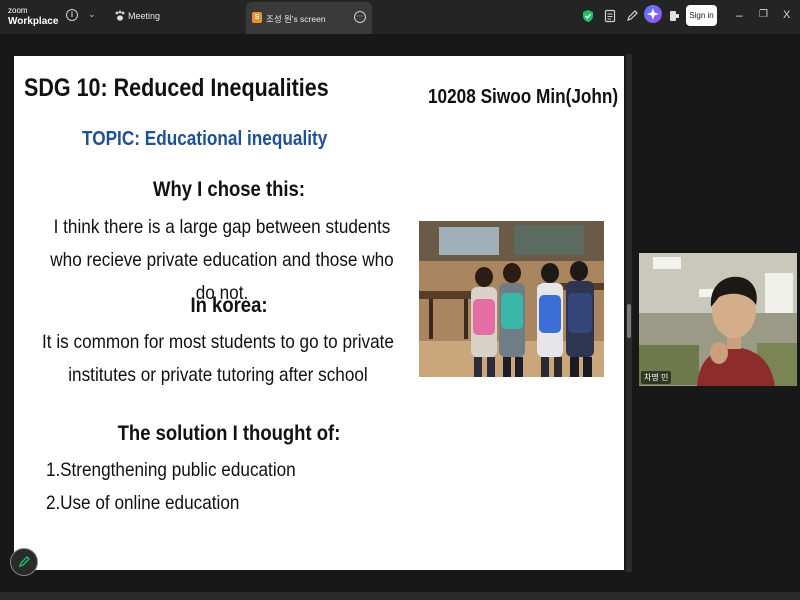 The image size is (800, 600). I want to click on annotate-icon, so click(24, 562).